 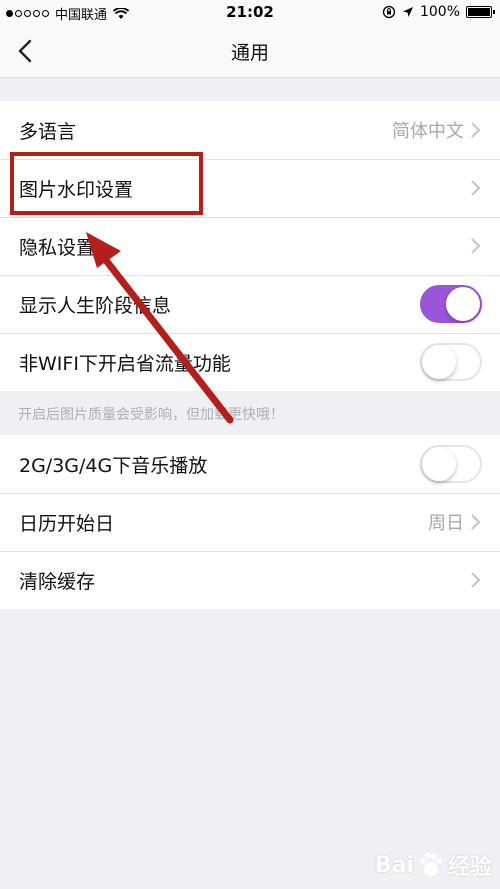 I want to click on battery-percent: 100%, so click(x=439, y=12).